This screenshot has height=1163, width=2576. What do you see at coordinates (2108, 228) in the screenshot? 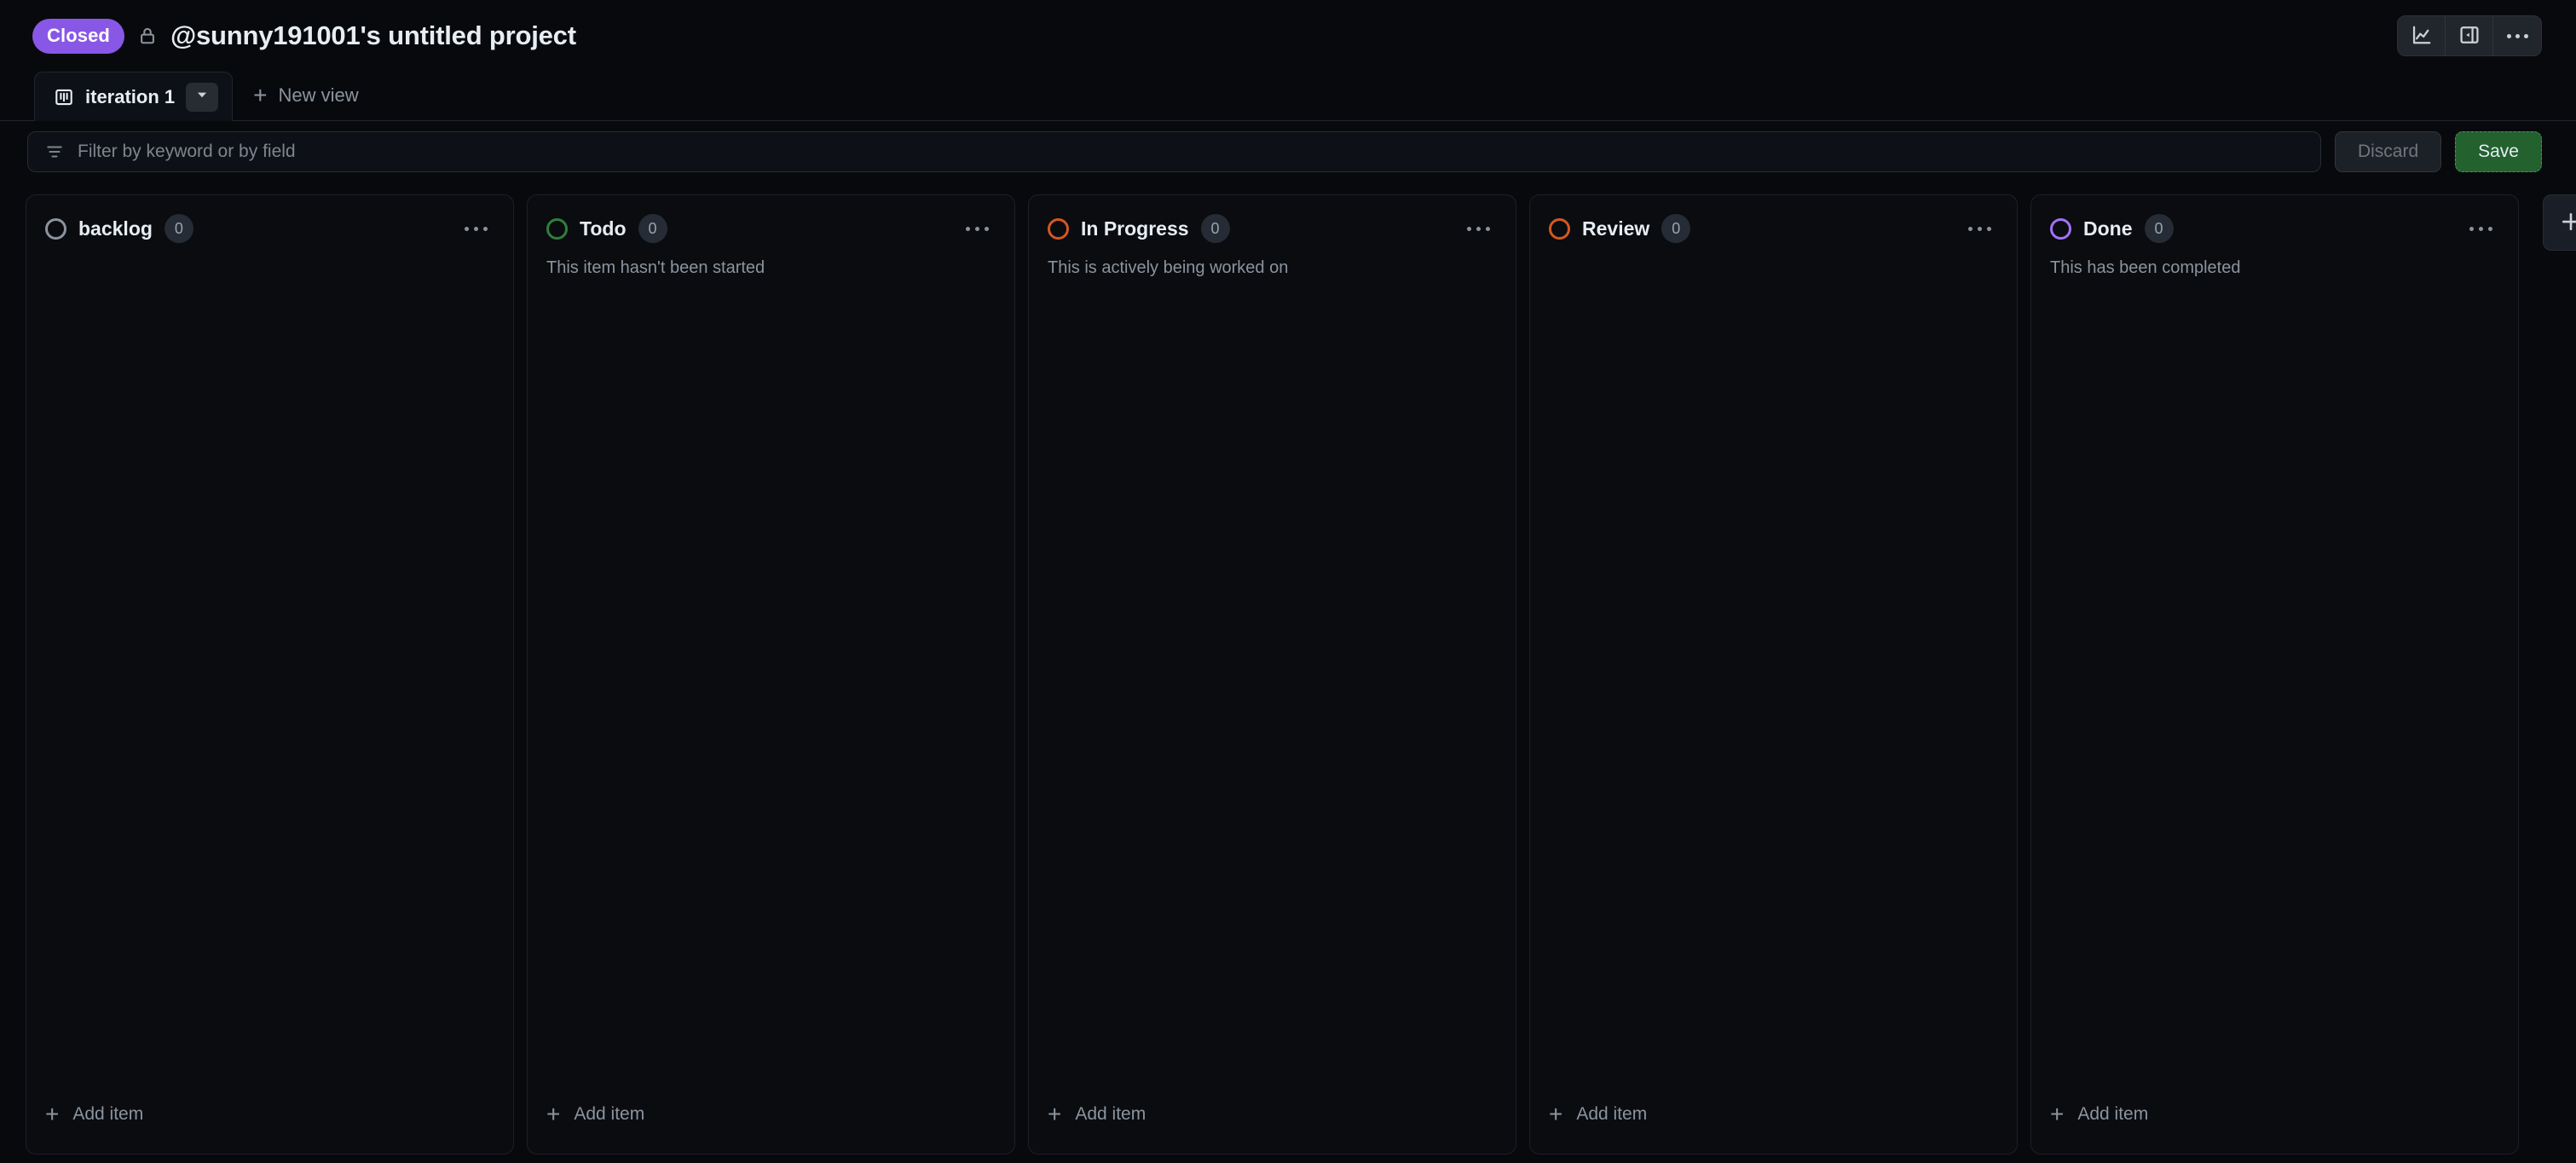
I see `column-title: Done` at bounding box center [2108, 228].